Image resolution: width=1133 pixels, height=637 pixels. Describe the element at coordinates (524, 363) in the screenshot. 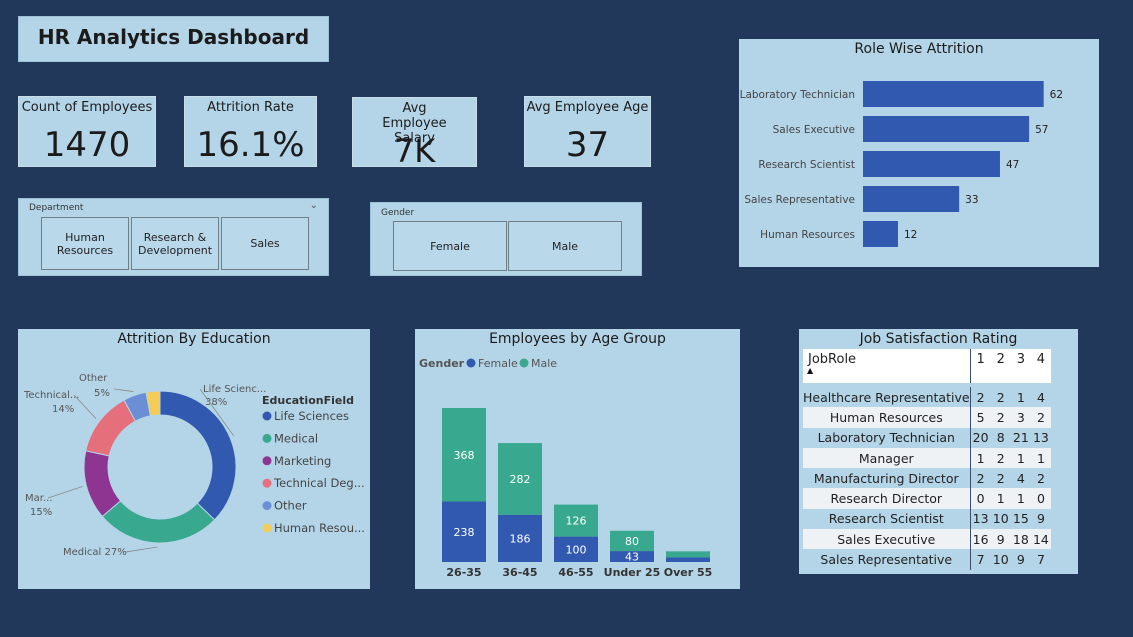

I see `legend-marker-male` at that location.